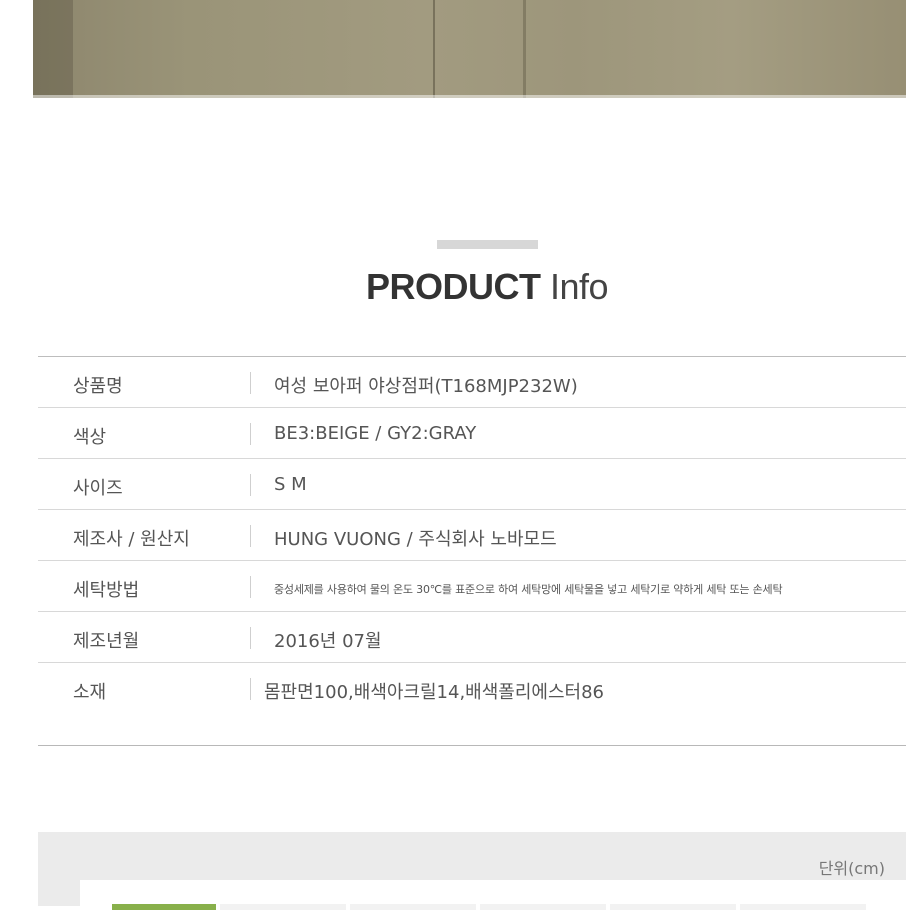  What do you see at coordinates (415, 539) in the screenshot?
I see `info-value: HUNG VUONG / 주식회사 노바모드` at bounding box center [415, 539].